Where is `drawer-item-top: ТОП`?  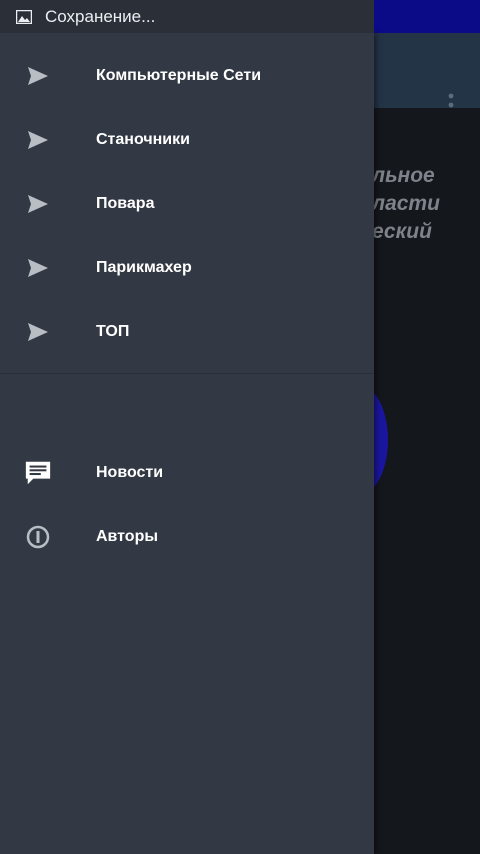 drawer-item-top: ТОП is located at coordinates (187, 332).